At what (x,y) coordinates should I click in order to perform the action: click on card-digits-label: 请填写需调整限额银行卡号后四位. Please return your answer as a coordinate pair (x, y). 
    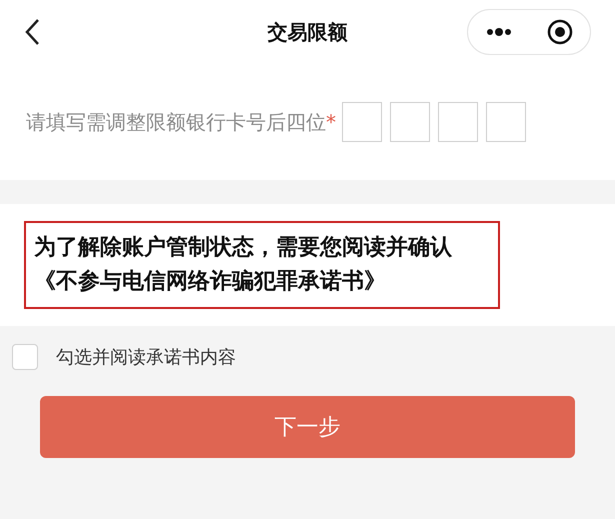
    Looking at the image, I should click on (176, 122).